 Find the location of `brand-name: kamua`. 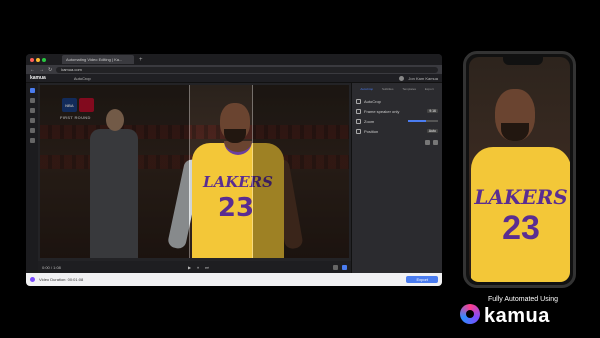

brand-name: kamua is located at coordinates (517, 316).